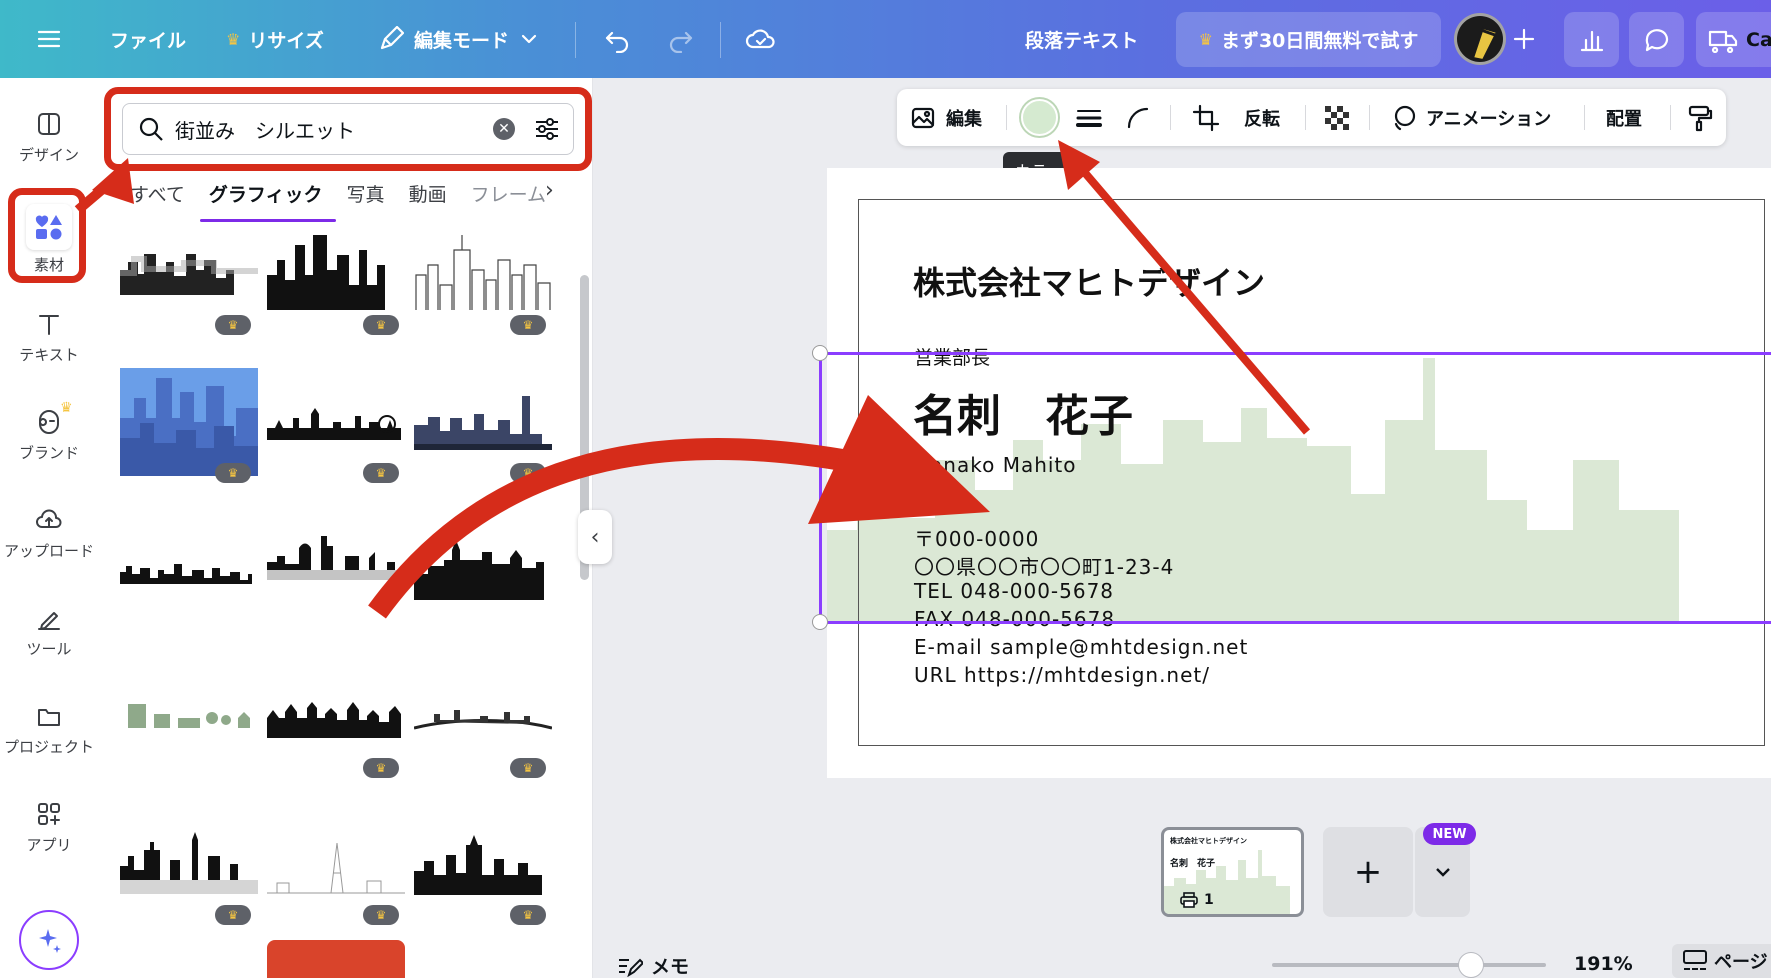 The height and width of the screenshot is (978, 1771). Describe the element at coordinates (49, 717) in the screenshot. I see `folder-icon` at that location.